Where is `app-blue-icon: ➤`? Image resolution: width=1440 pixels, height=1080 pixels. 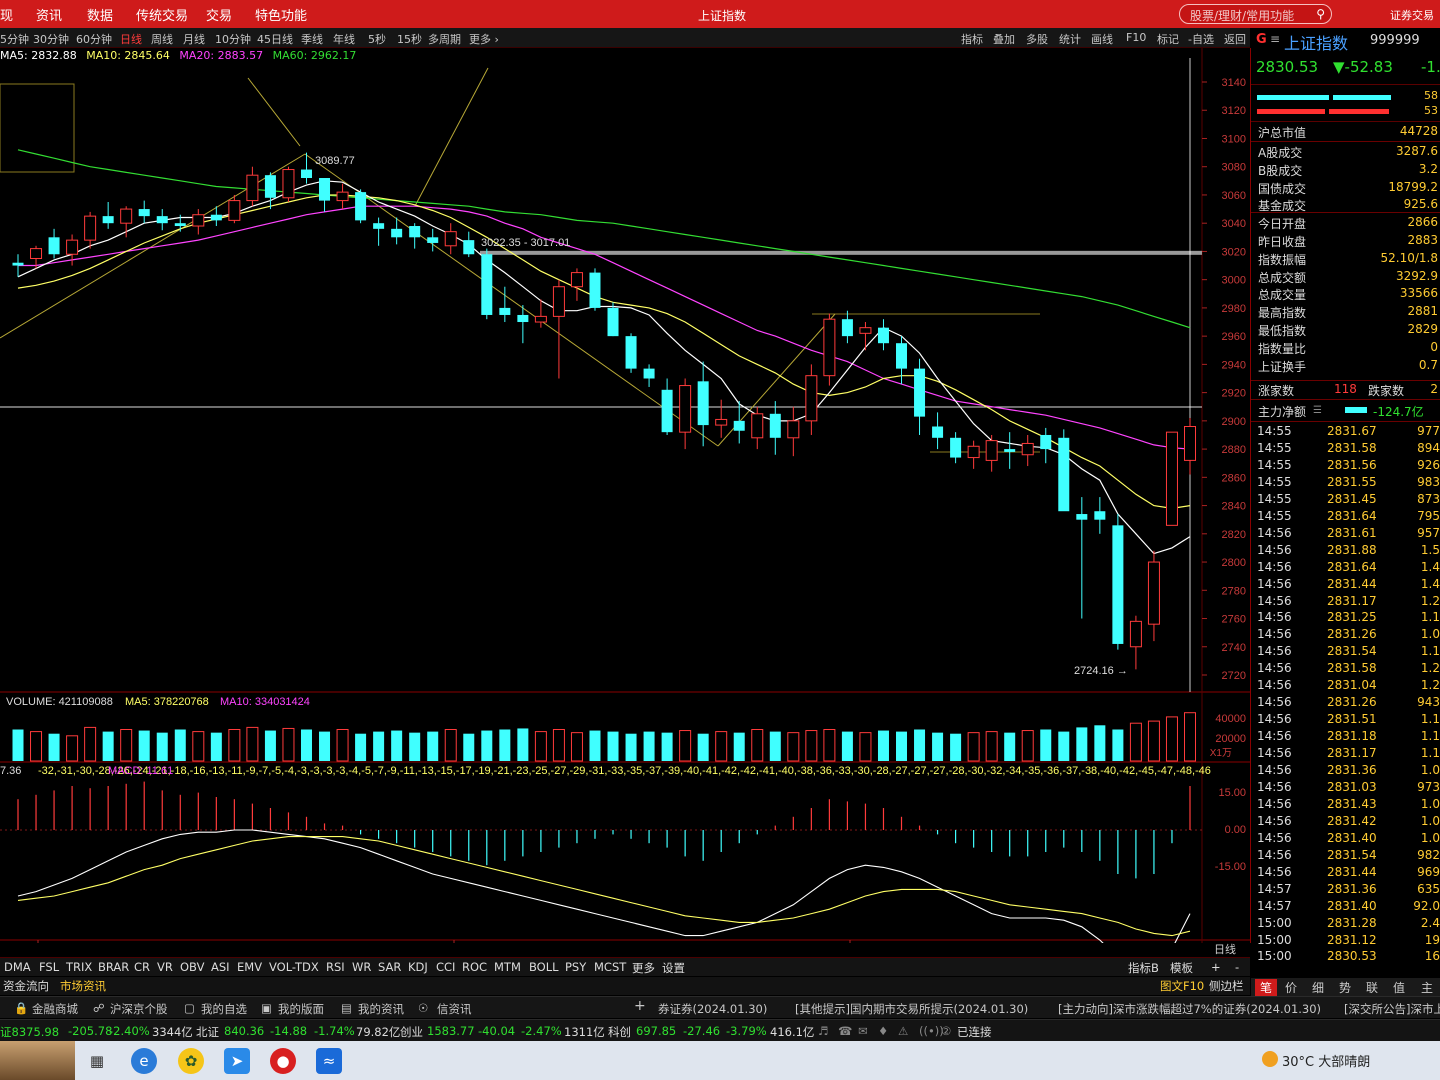
app-blue-icon: ➤ is located at coordinates (237, 1061).